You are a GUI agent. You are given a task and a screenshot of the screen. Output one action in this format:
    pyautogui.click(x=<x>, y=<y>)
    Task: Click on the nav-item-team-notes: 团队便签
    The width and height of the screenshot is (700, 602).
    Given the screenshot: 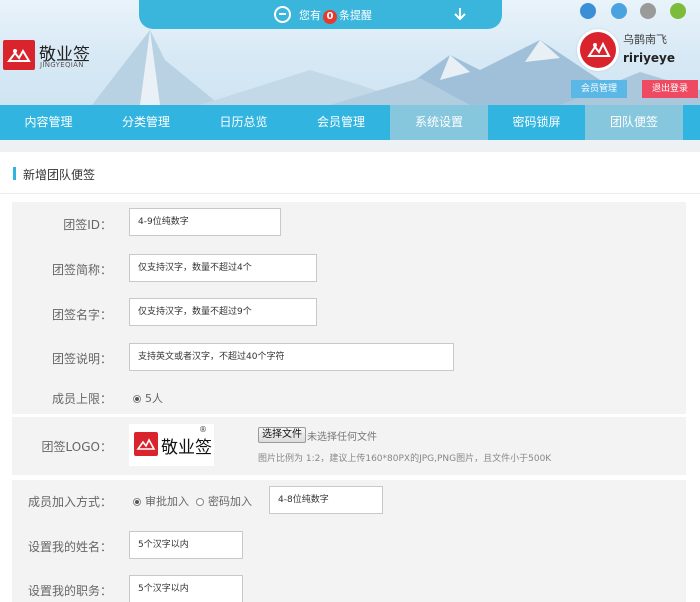 What is the action you would take?
    pyautogui.click(x=634, y=122)
    